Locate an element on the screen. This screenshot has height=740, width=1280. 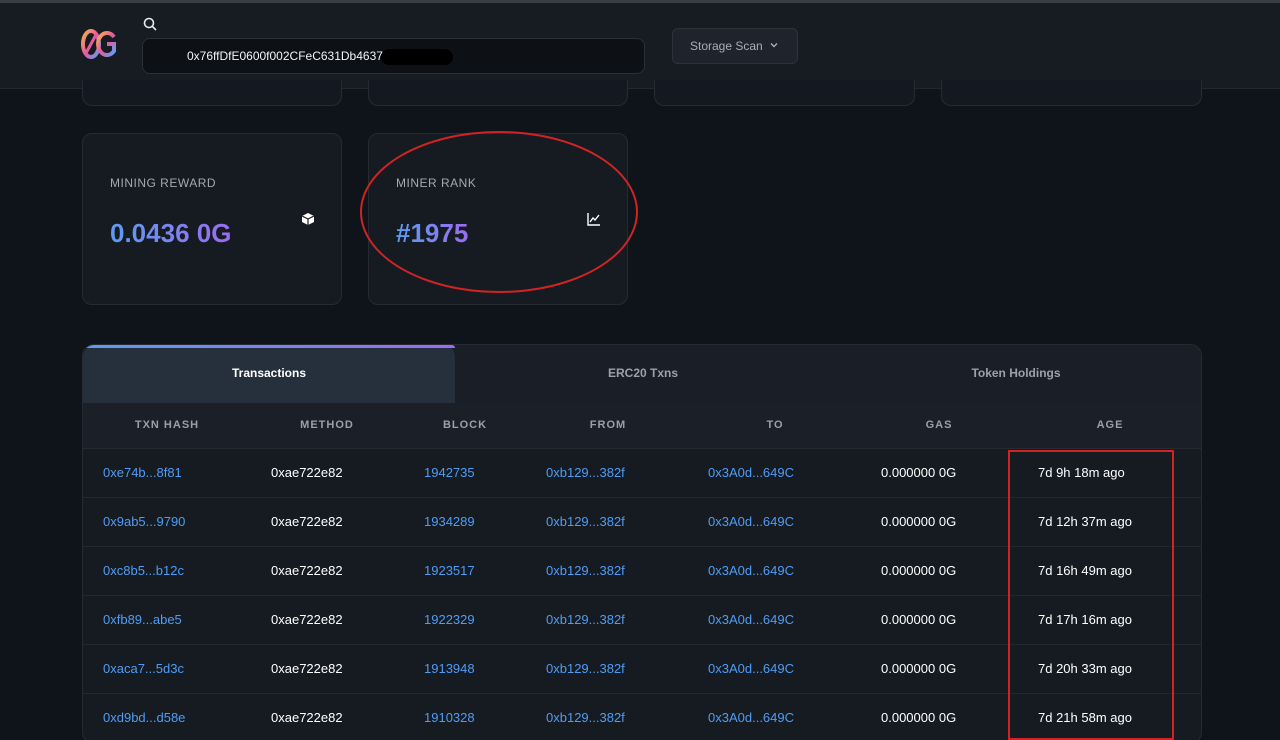
column-header-block: BLOCK is located at coordinates (465, 425).